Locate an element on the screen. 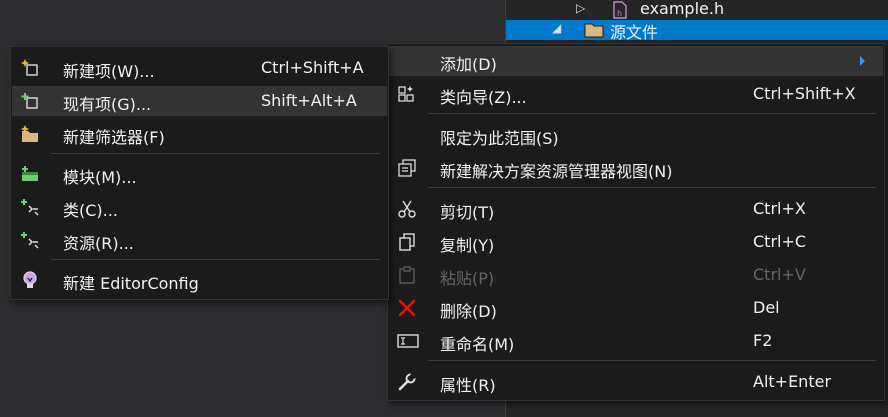 This screenshot has height=417, width=888. new-filter-folder-icon is located at coordinates (30, 134).